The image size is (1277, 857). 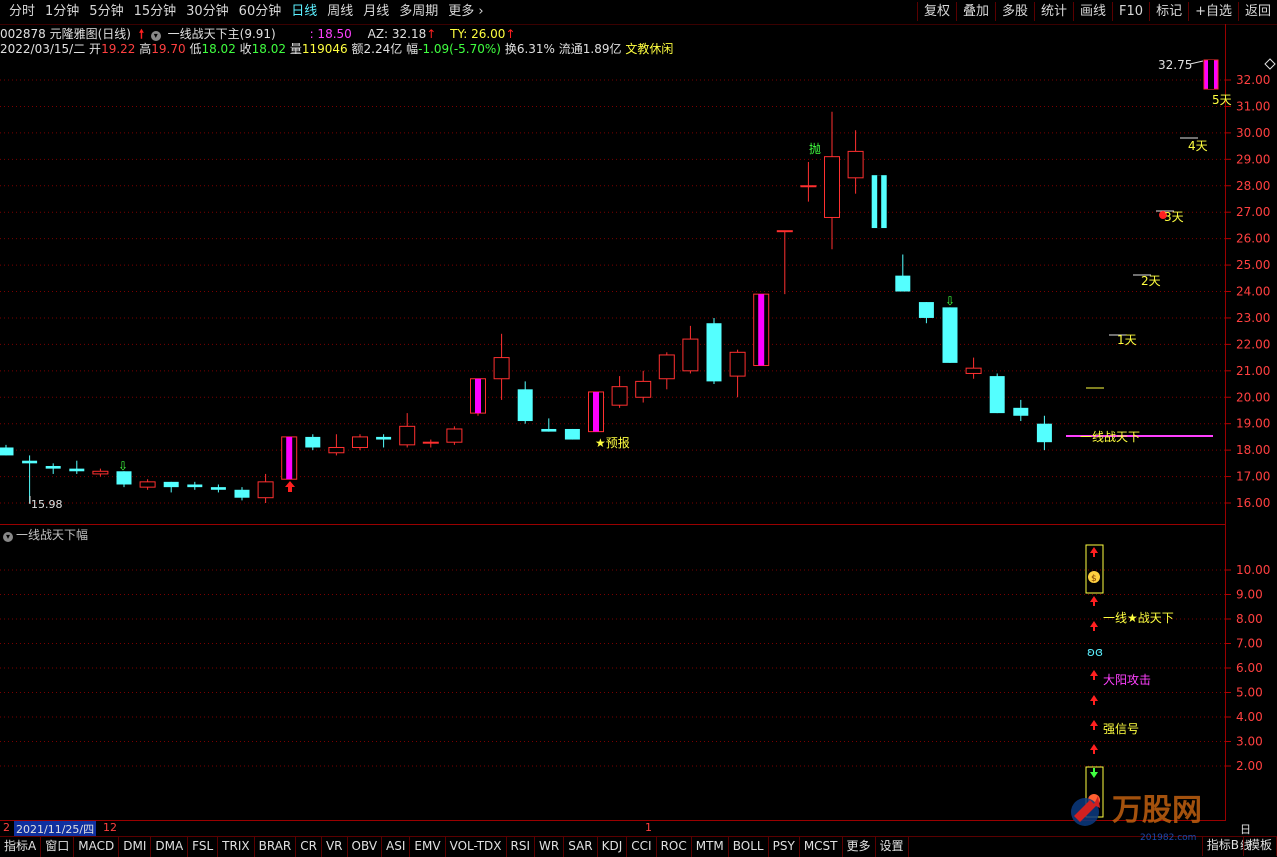 I want to click on price-axis-label: 17.00, so click(x=1253, y=477).